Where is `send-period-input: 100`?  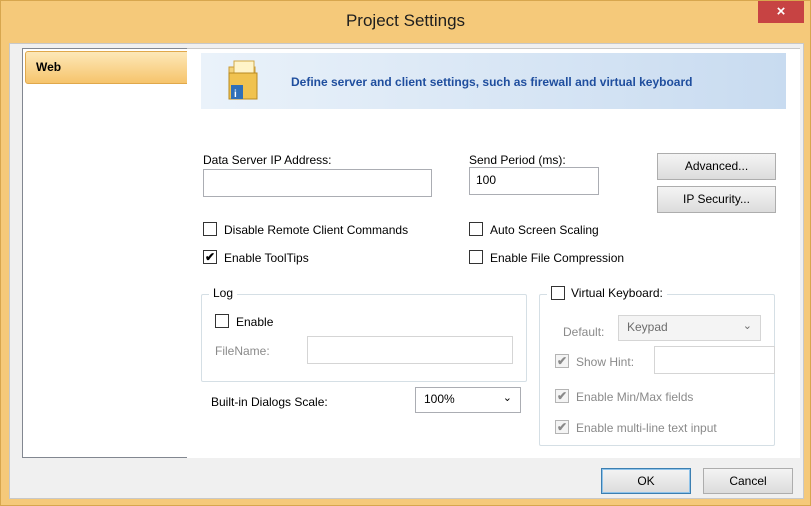 send-period-input: 100 is located at coordinates (534, 181).